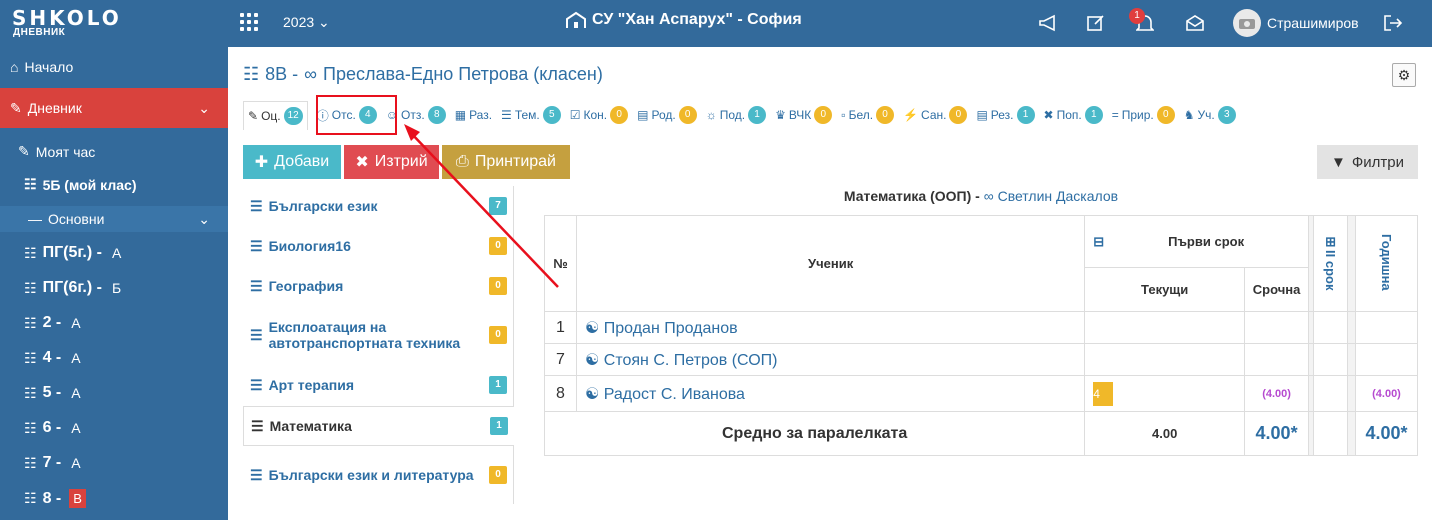 The image size is (1432, 520). What do you see at coordinates (830, 327) in the screenshot?
I see `student-name-cell: ☯ Продан Проданов` at bounding box center [830, 327].